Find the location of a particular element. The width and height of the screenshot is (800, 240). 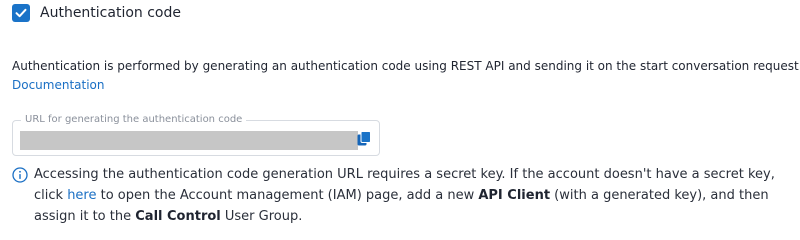

auth-url-redacted-value is located at coordinates (189, 140).